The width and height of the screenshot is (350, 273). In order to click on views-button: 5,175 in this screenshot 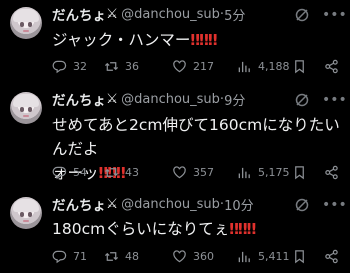, I will do `click(263, 172)`.